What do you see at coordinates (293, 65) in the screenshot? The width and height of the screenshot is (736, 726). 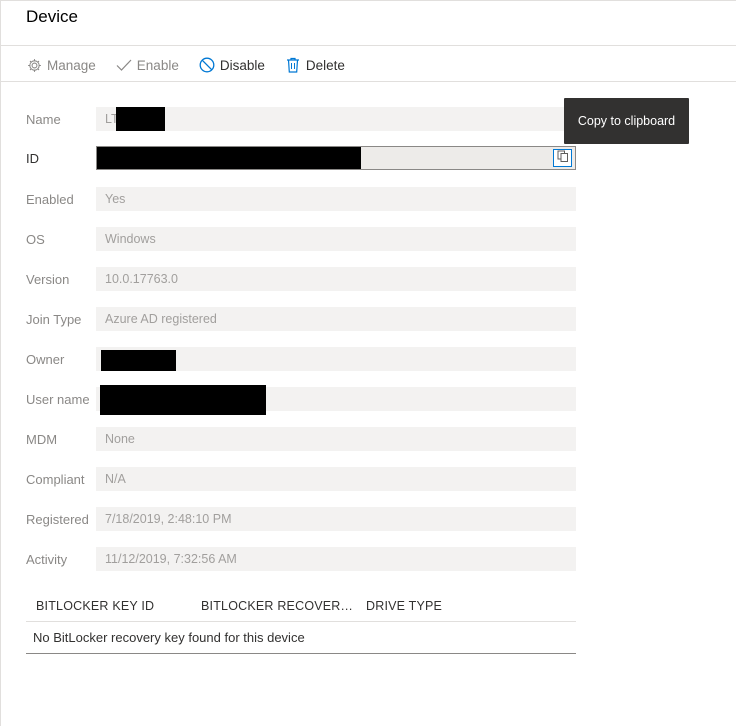 I see `trash-icon` at bounding box center [293, 65].